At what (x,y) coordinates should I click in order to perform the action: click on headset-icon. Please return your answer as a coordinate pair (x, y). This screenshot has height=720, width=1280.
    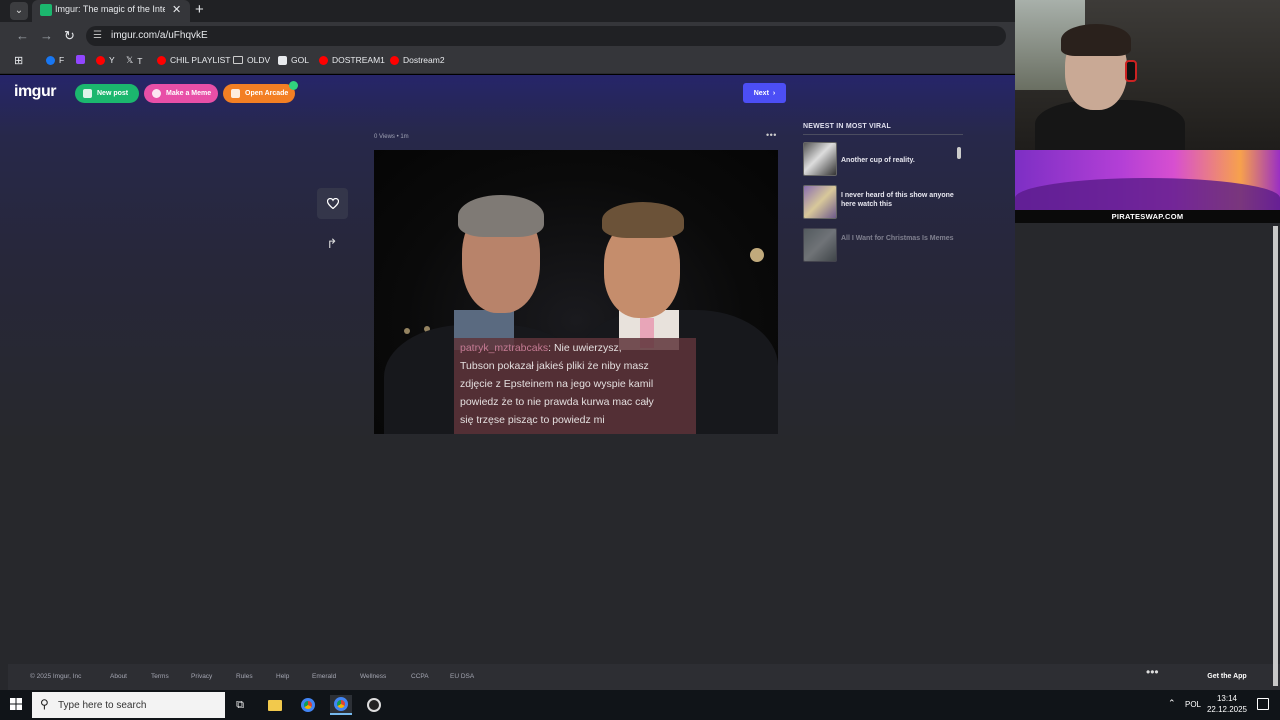
    Looking at the image, I should click on (1131, 71).